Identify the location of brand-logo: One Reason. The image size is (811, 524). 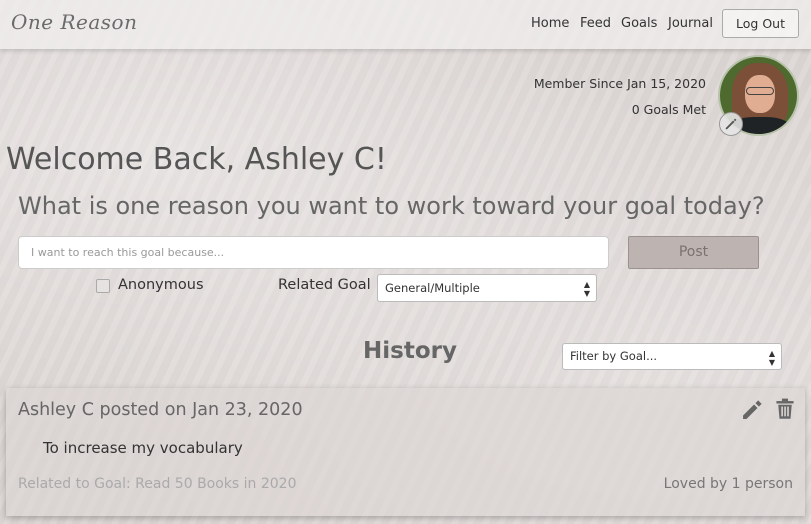
(74, 22).